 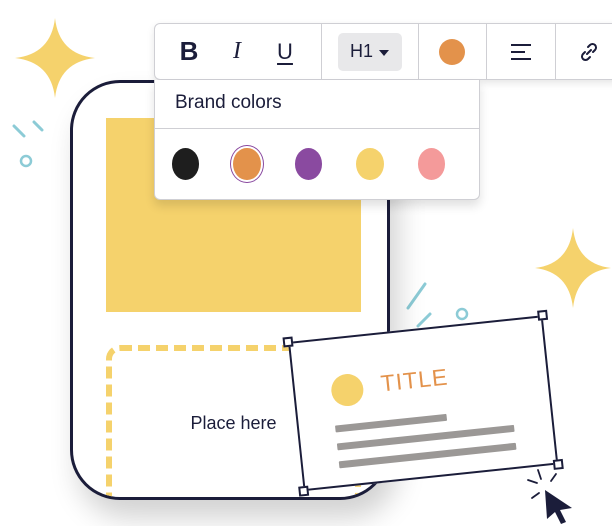 I want to click on resize-handle-top-left, so click(x=288, y=342).